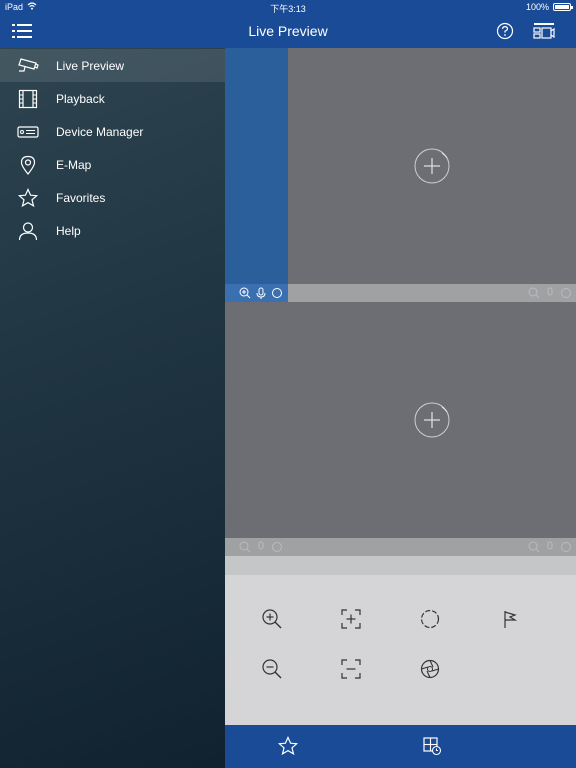 Image resolution: width=576 pixels, height=768 pixels. Describe the element at coordinates (534, 293) in the screenshot. I see `pane-1-zoom-icon-faded` at that location.